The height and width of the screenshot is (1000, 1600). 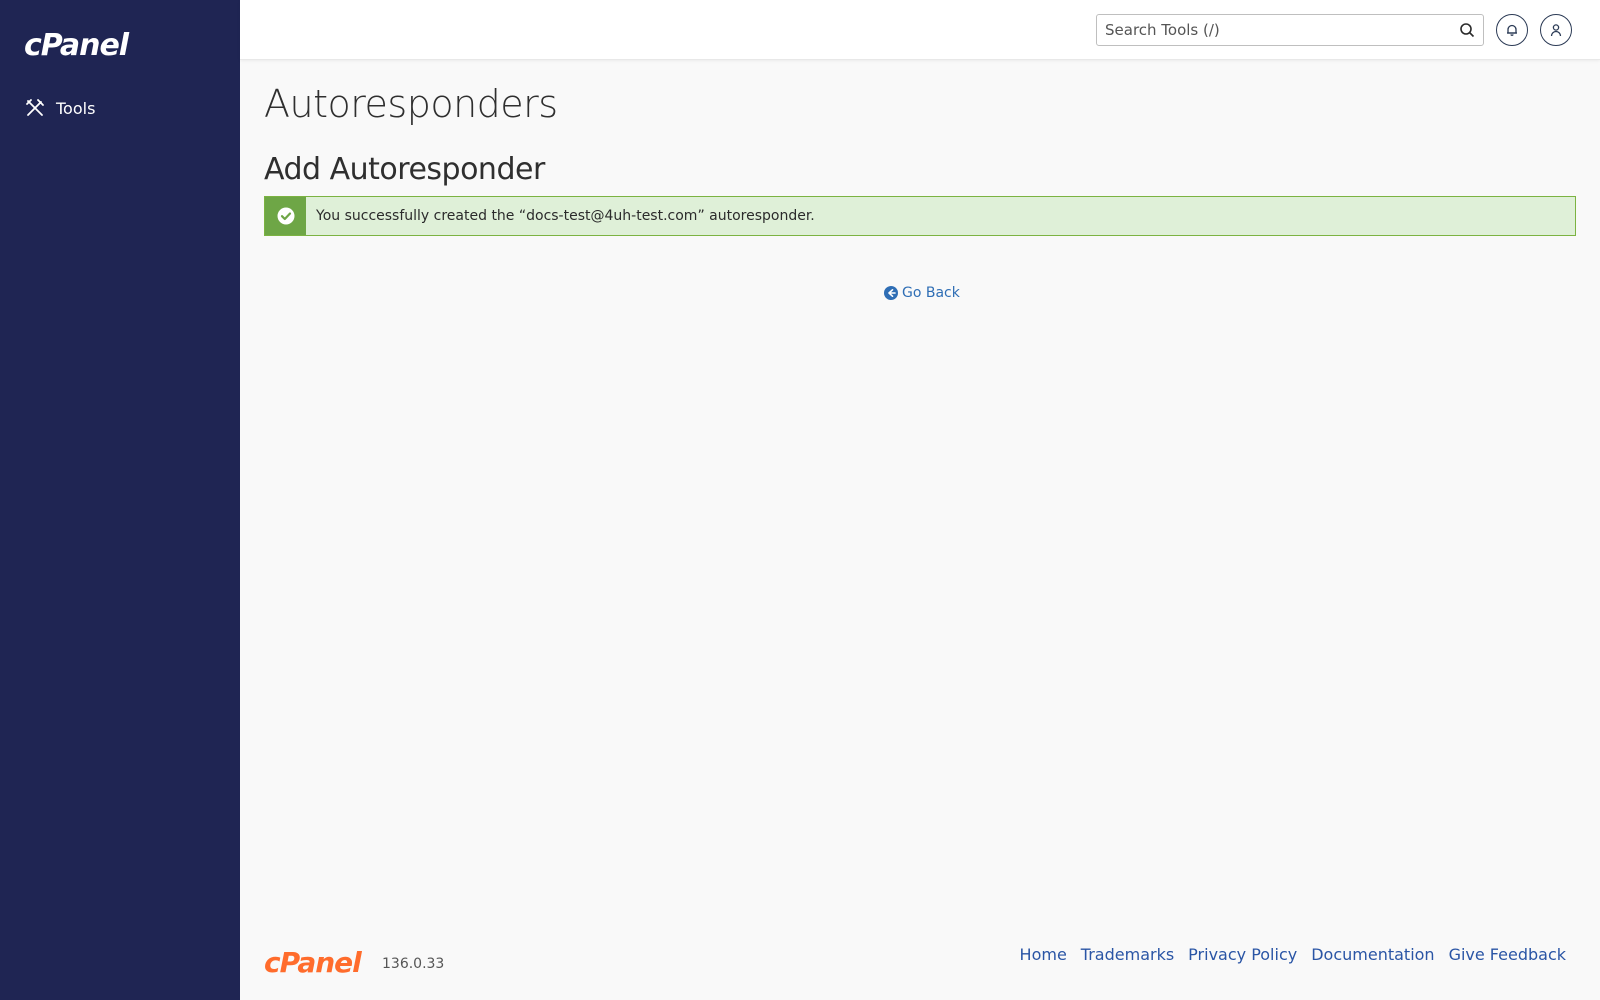 What do you see at coordinates (1467, 30) in the screenshot?
I see `search-icon` at bounding box center [1467, 30].